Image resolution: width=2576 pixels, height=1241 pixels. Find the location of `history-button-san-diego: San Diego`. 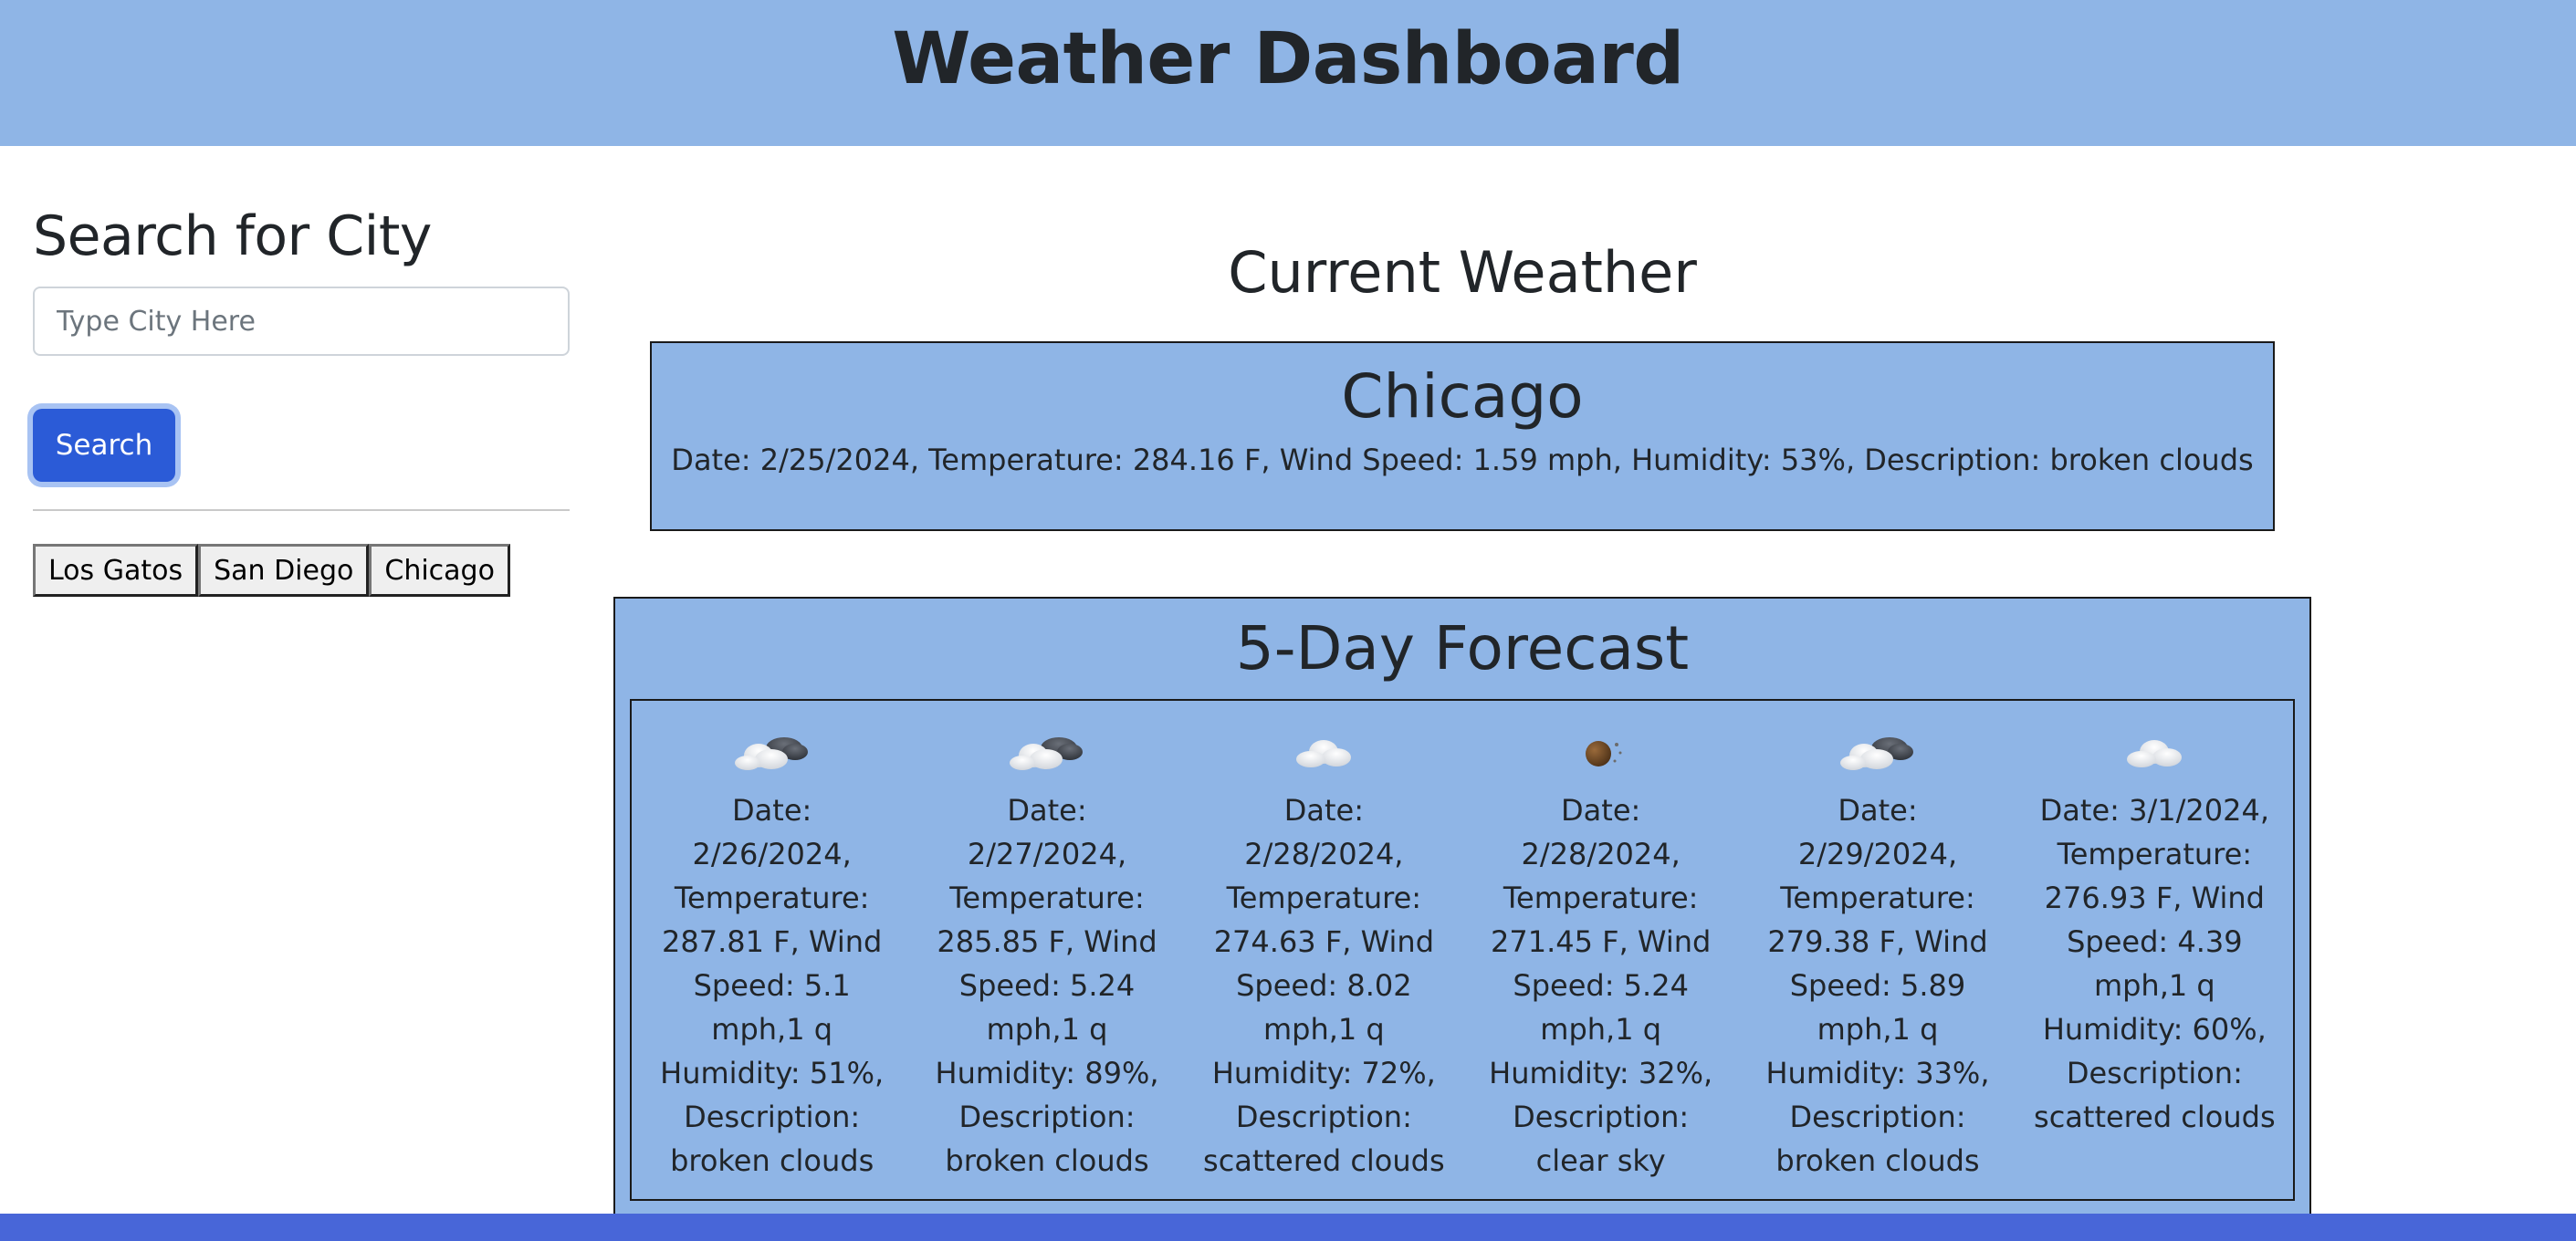

history-button-san-diego: San Diego is located at coordinates (284, 570).